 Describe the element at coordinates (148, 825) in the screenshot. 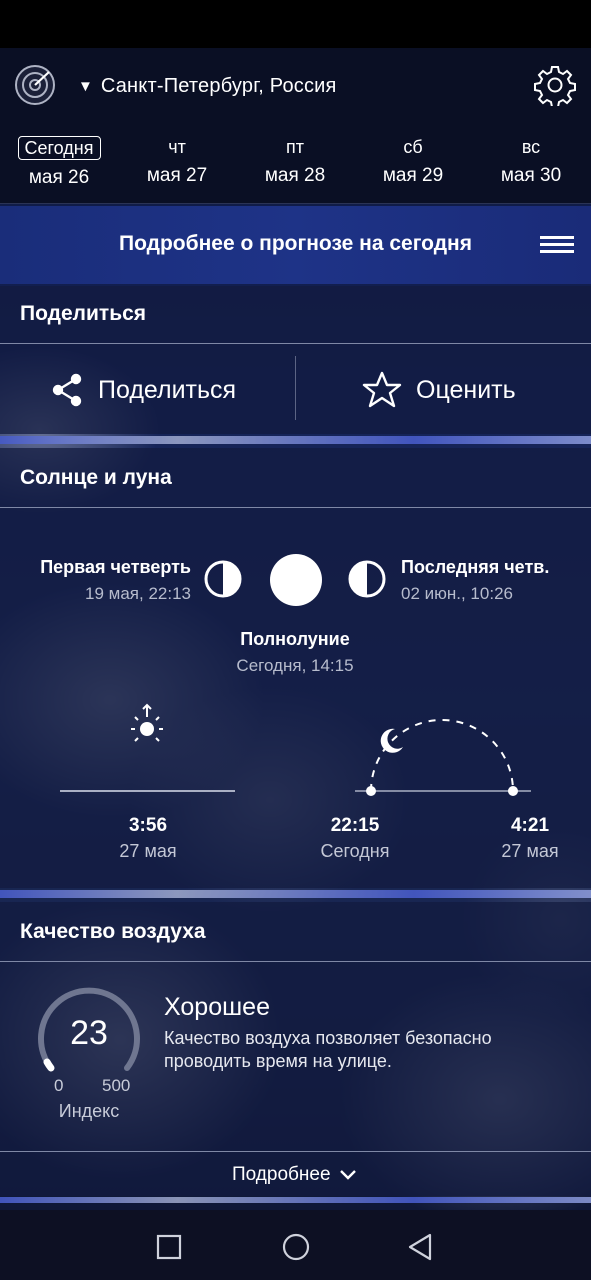

I see `sunrise-time: 3:56` at that location.